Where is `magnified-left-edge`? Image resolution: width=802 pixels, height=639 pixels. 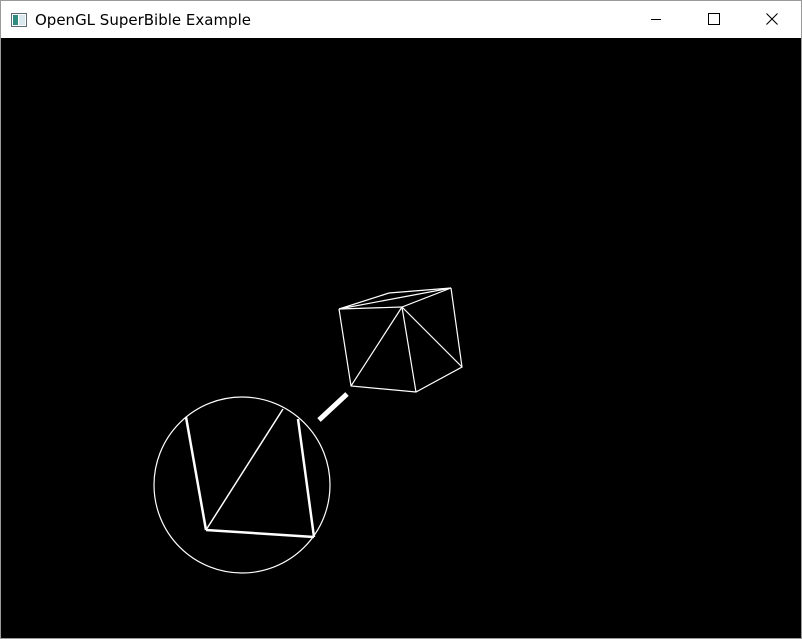
magnified-left-edge is located at coordinates (196, 473).